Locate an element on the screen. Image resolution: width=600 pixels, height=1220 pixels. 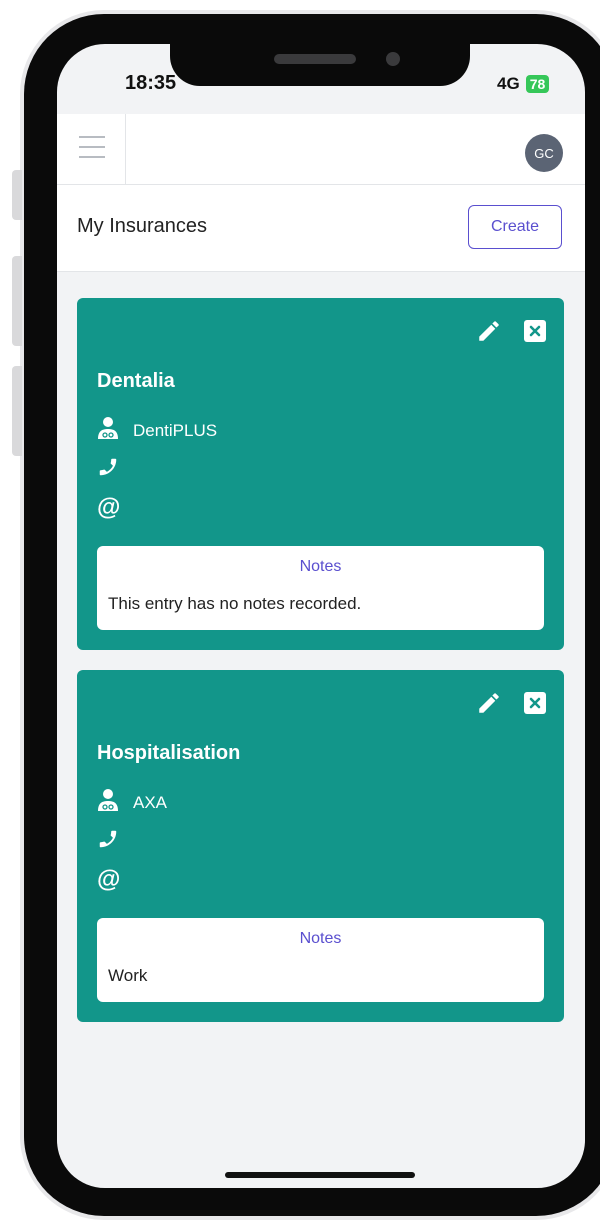
notch-speaker is located at coordinates (315, 59).